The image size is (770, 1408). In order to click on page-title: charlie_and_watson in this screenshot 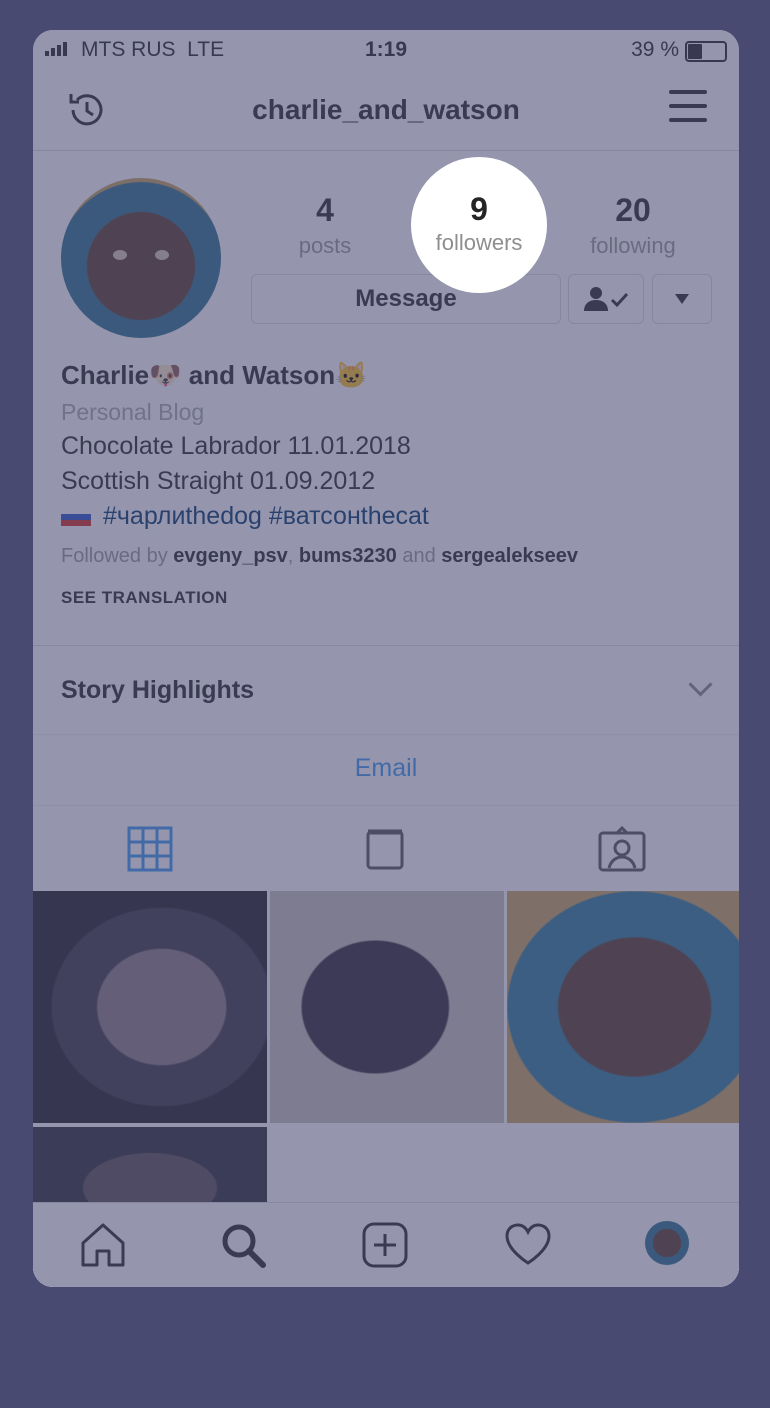, I will do `click(386, 109)`.